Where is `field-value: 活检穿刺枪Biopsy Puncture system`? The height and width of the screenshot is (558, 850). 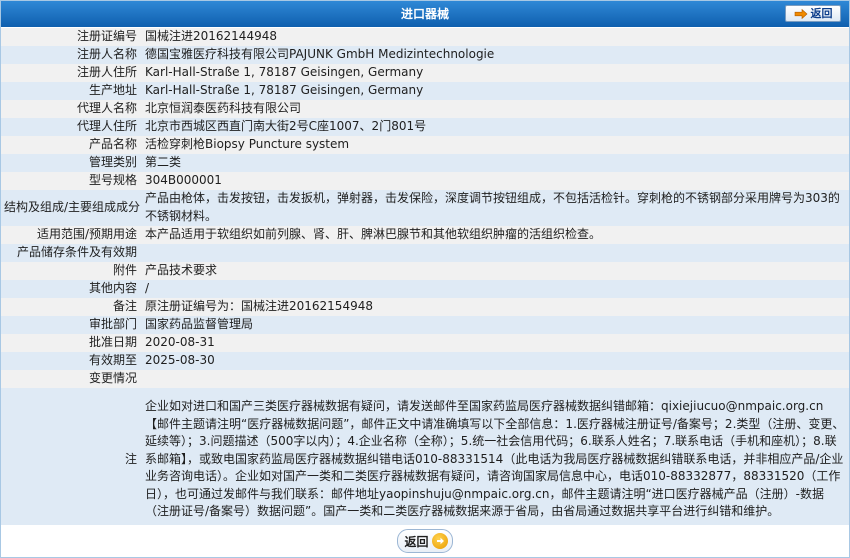
field-value: 活检穿刺枪Biopsy Puncture system is located at coordinates (495, 145).